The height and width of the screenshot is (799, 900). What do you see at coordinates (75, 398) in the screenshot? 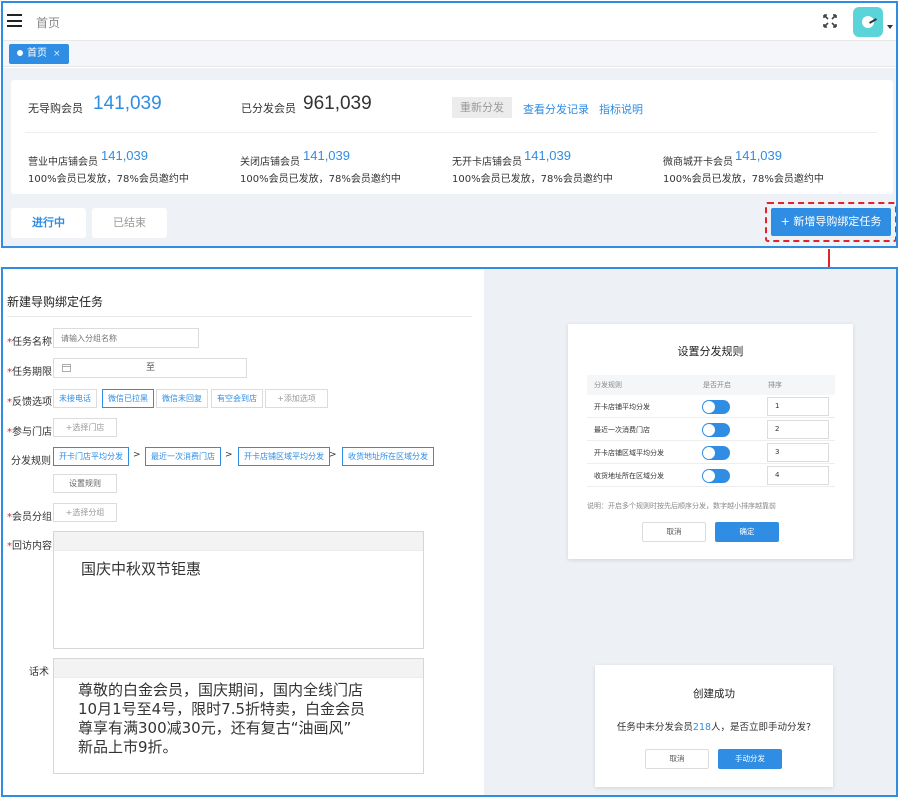
I see `feedback-option: 未接电话` at bounding box center [75, 398].